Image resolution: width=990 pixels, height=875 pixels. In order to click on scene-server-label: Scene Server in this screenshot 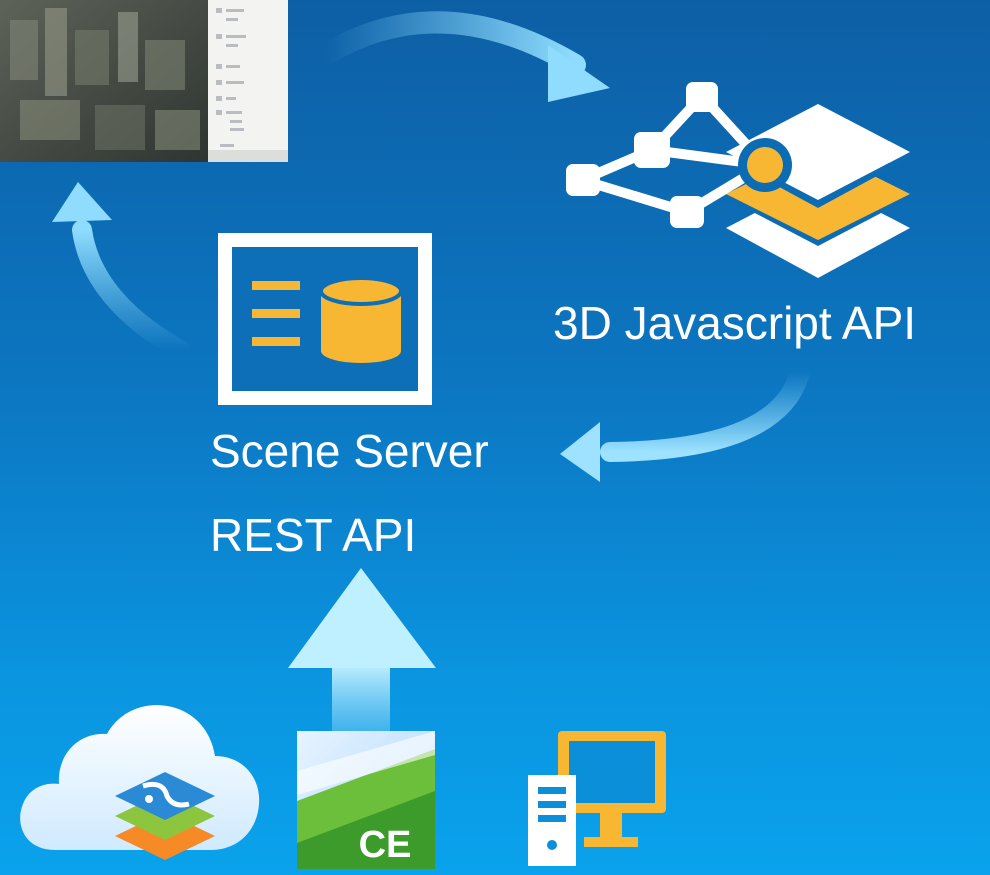, I will do `click(349, 451)`.